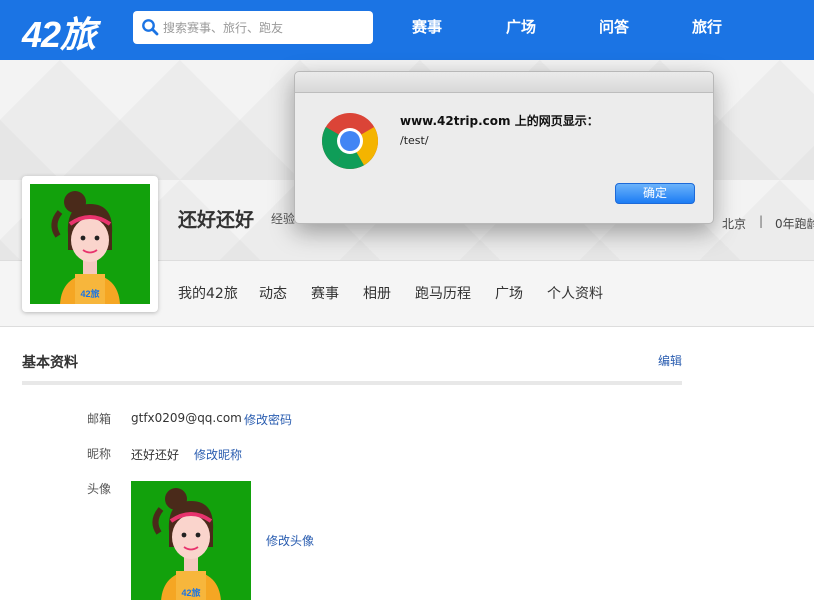 This screenshot has height=600, width=814. What do you see at coordinates (670, 360) in the screenshot?
I see `edit-link: 编辑` at bounding box center [670, 360].